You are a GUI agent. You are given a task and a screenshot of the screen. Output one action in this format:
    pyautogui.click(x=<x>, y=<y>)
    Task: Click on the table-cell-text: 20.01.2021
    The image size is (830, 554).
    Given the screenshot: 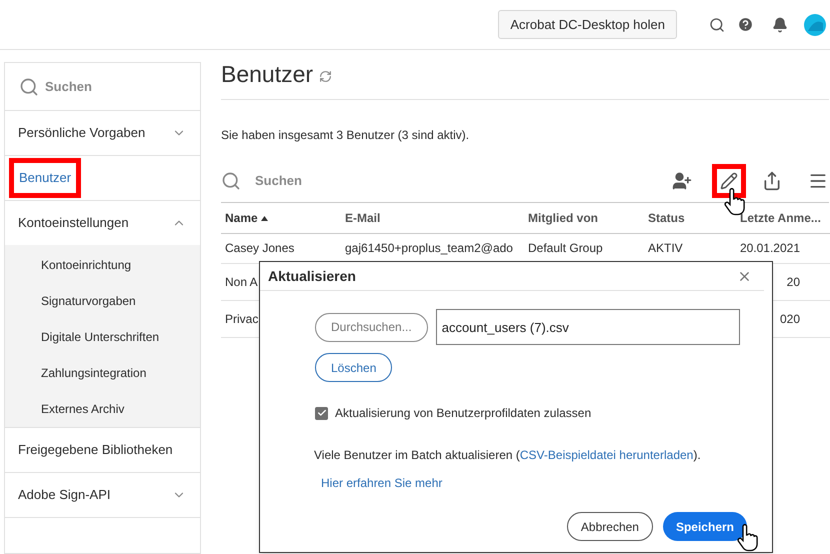 What is the action you would take?
    pyautogui.click(x=770, y=248)
    